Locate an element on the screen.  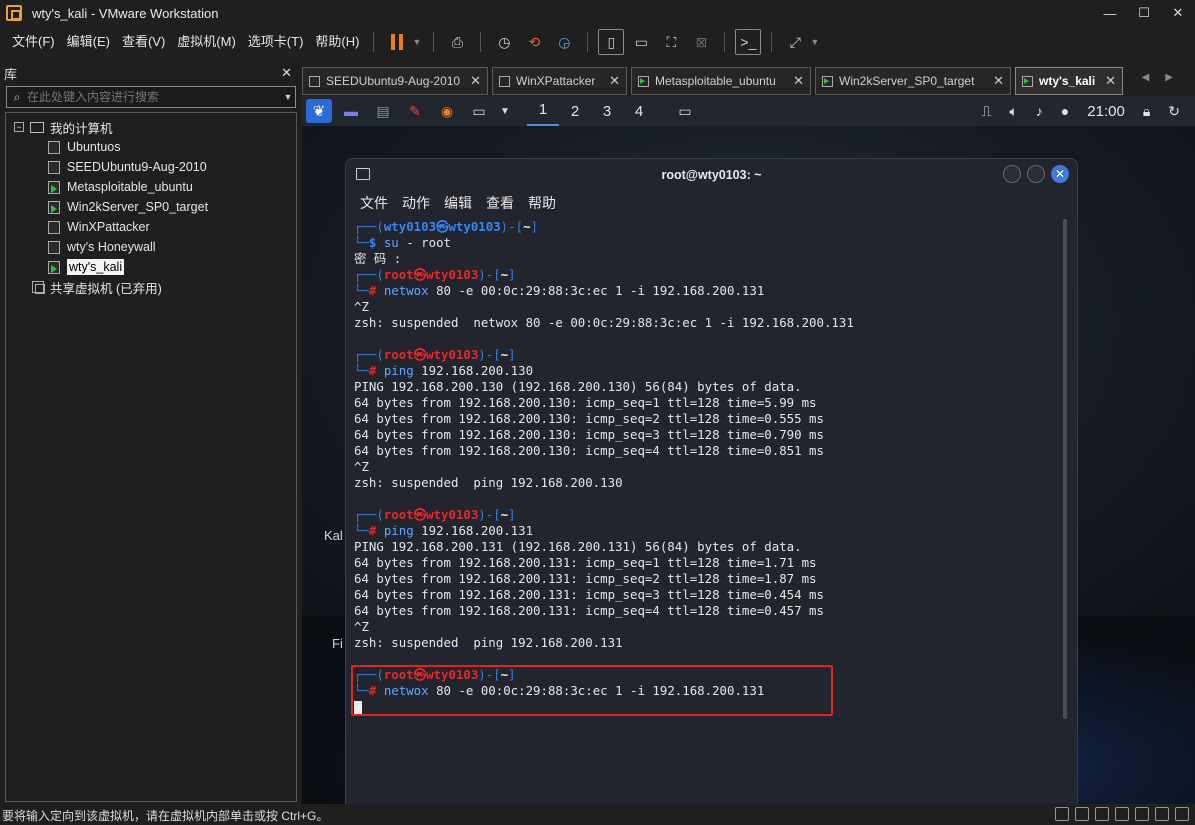
tree-root-my-computer: − 我的计算机 is located at coordinates (63, 127).